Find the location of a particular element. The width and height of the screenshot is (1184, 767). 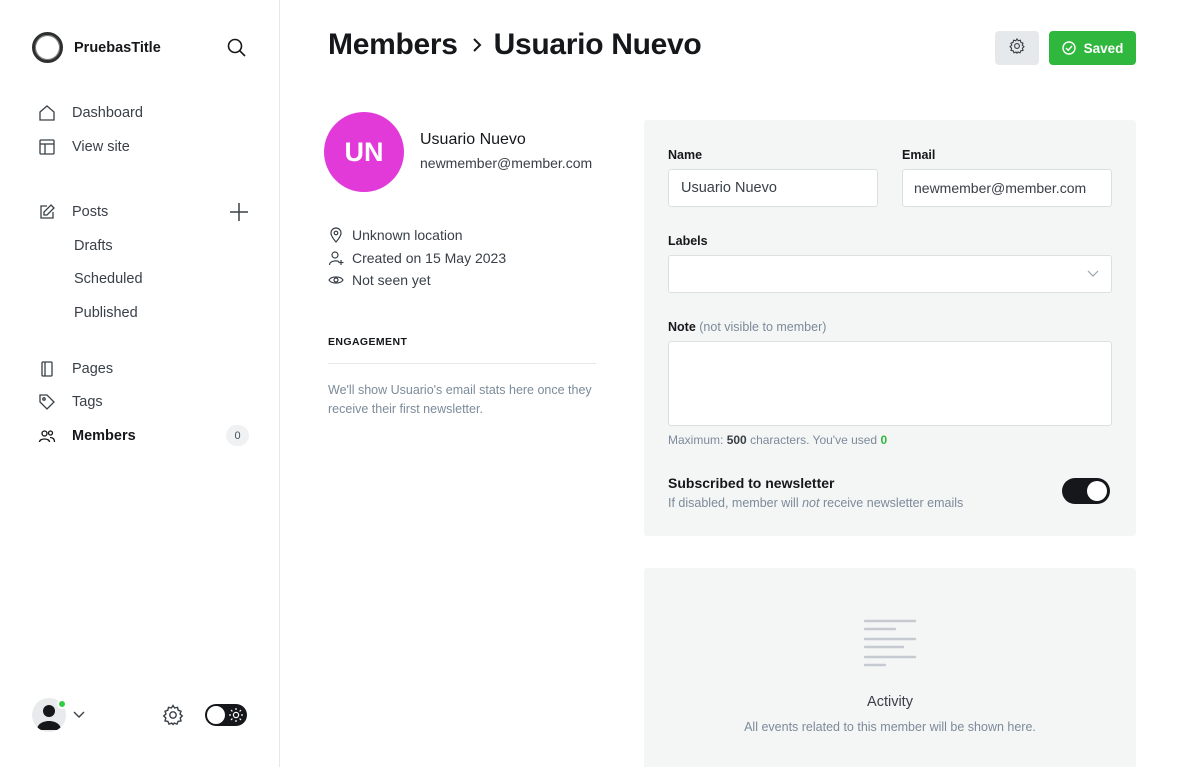

member-created: Created on 15 May 2023 is located at coordinates (417, 258).